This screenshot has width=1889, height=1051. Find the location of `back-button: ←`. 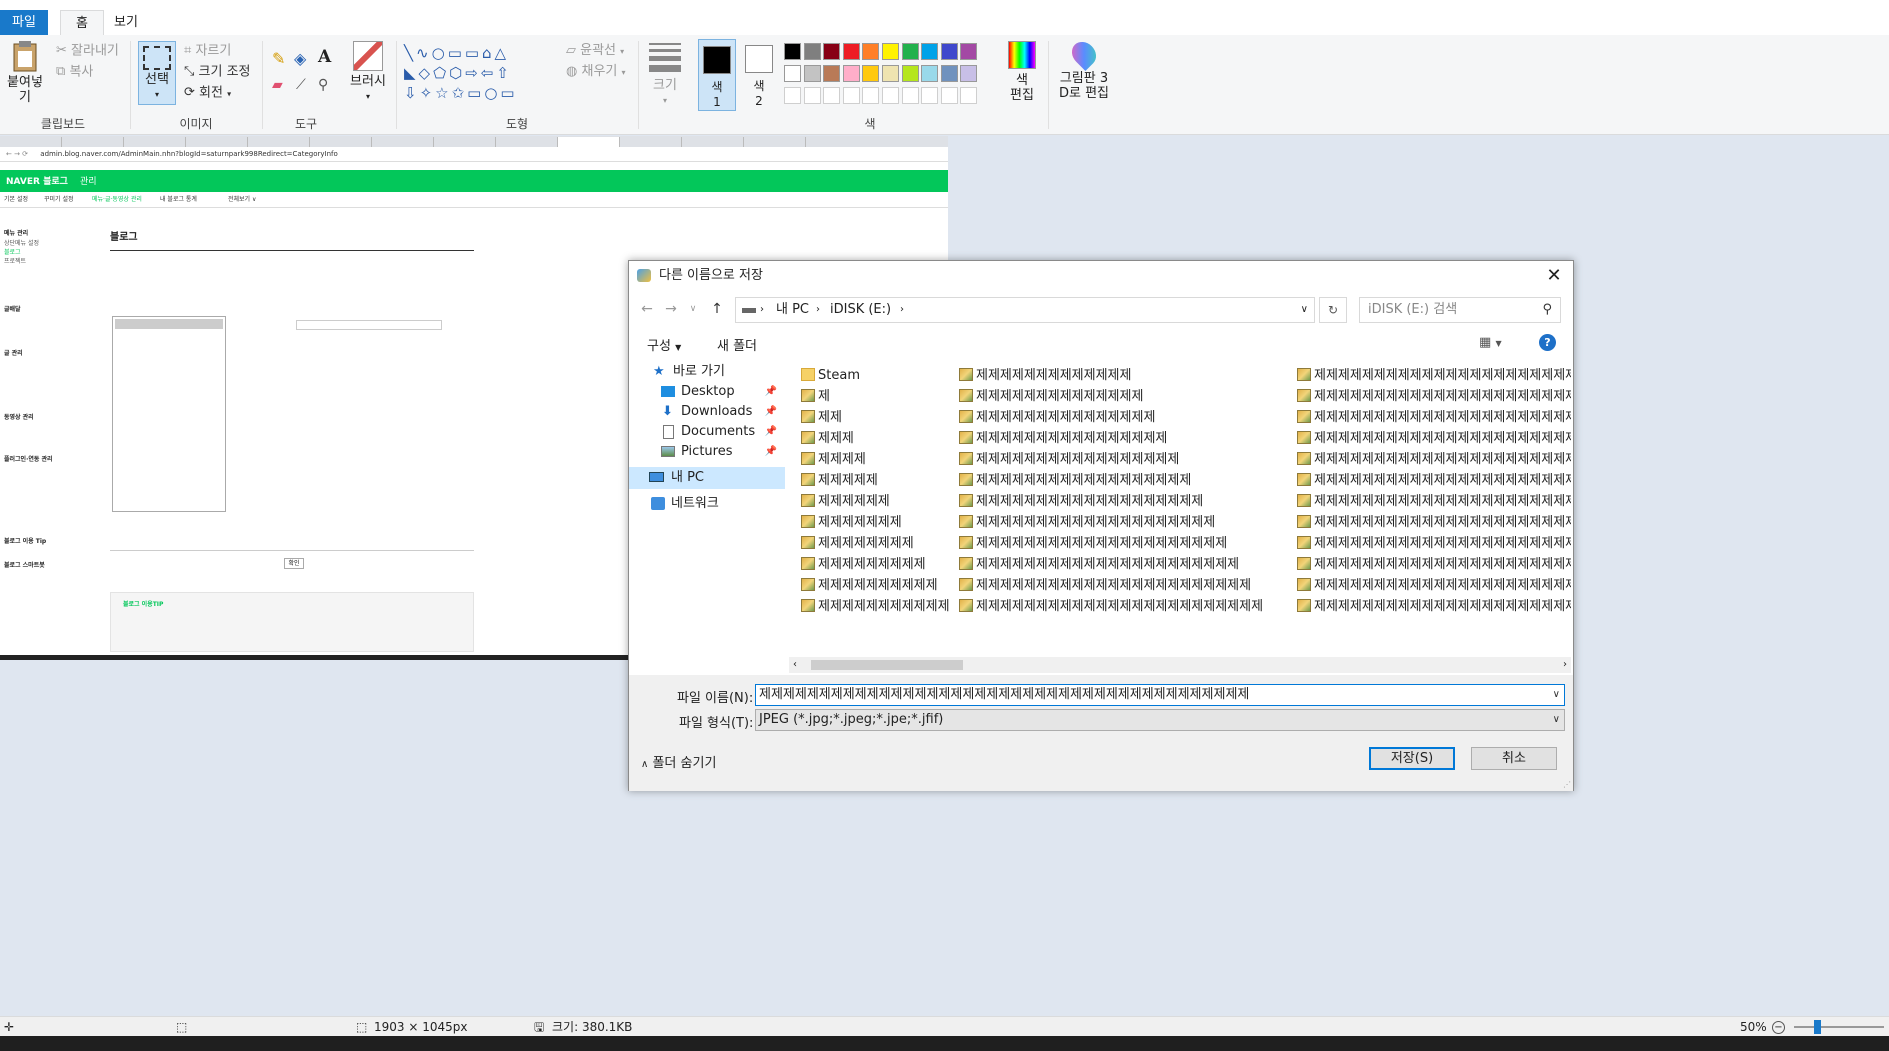

back-button: ← is located at coordinates (647, 309).